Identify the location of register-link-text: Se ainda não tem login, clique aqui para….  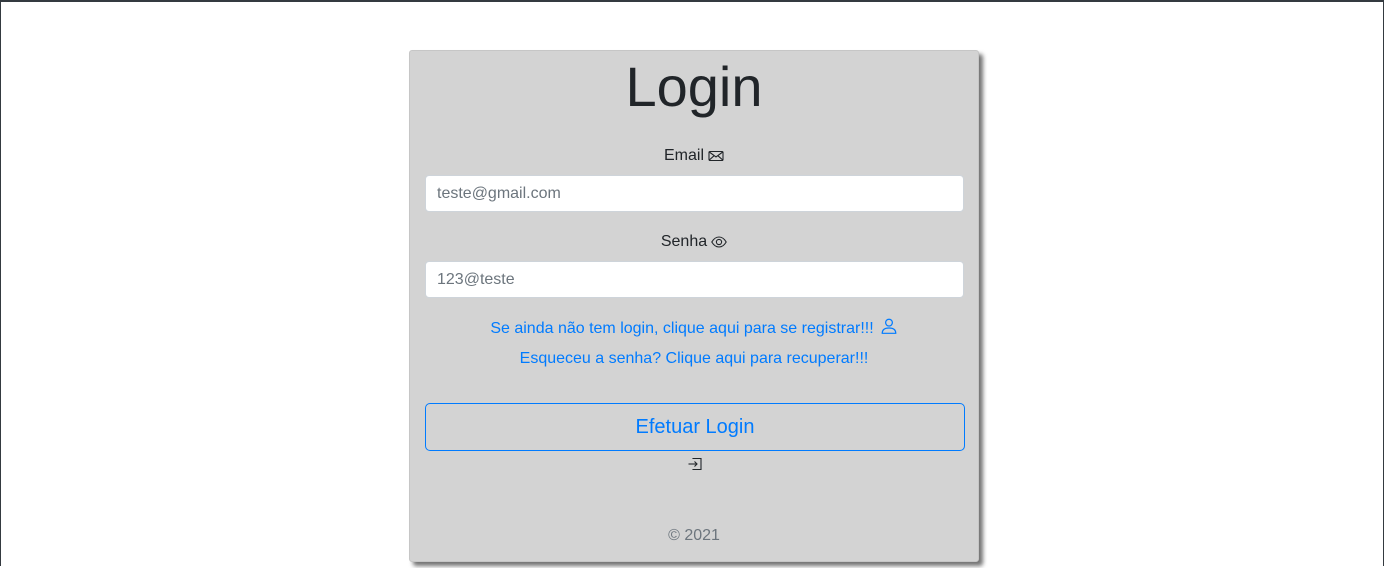
(682, 328).